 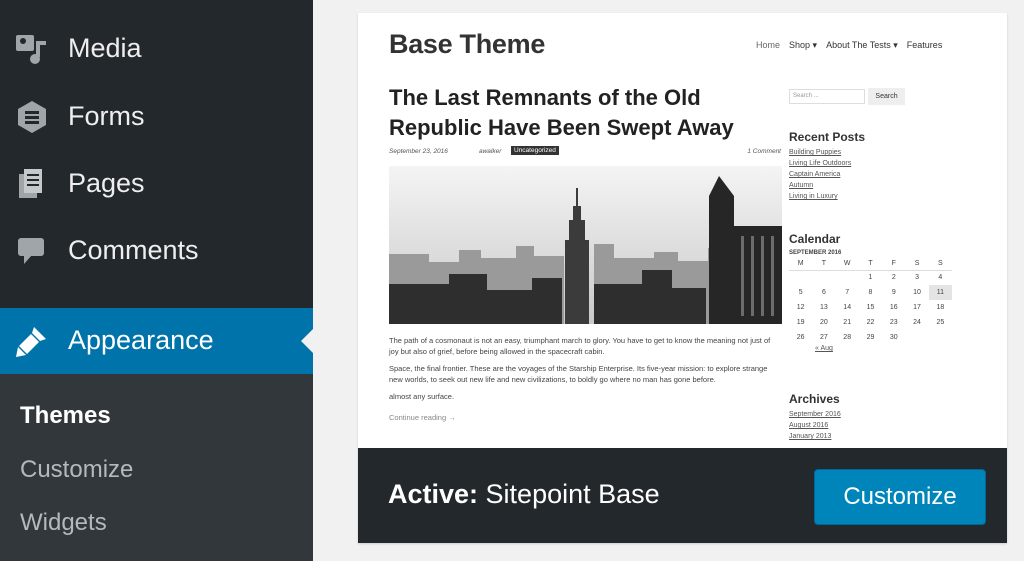 I want to click on post-paragraph: almost any surface., so click(x=422, y=396).